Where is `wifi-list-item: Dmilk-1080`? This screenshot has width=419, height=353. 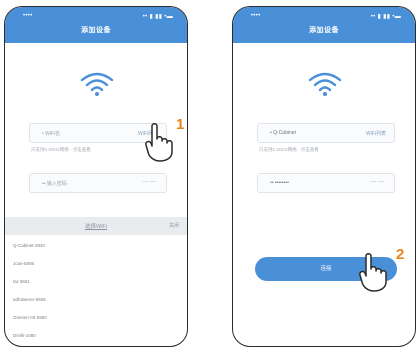
wifi-list-item: Dmilk-1080 is located at coordinates (24, 335).